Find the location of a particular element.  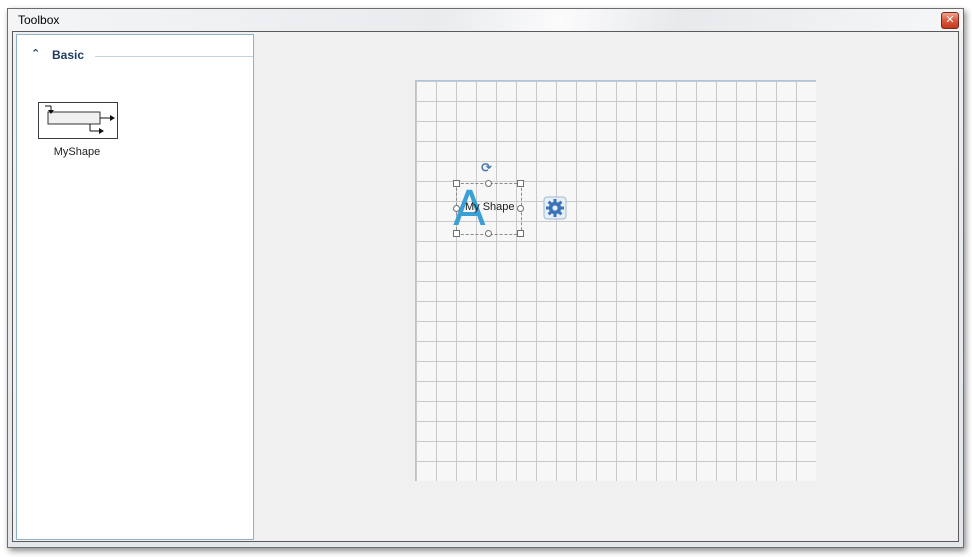

resize-handle-bottom-right is located at coordinates (520, 233).